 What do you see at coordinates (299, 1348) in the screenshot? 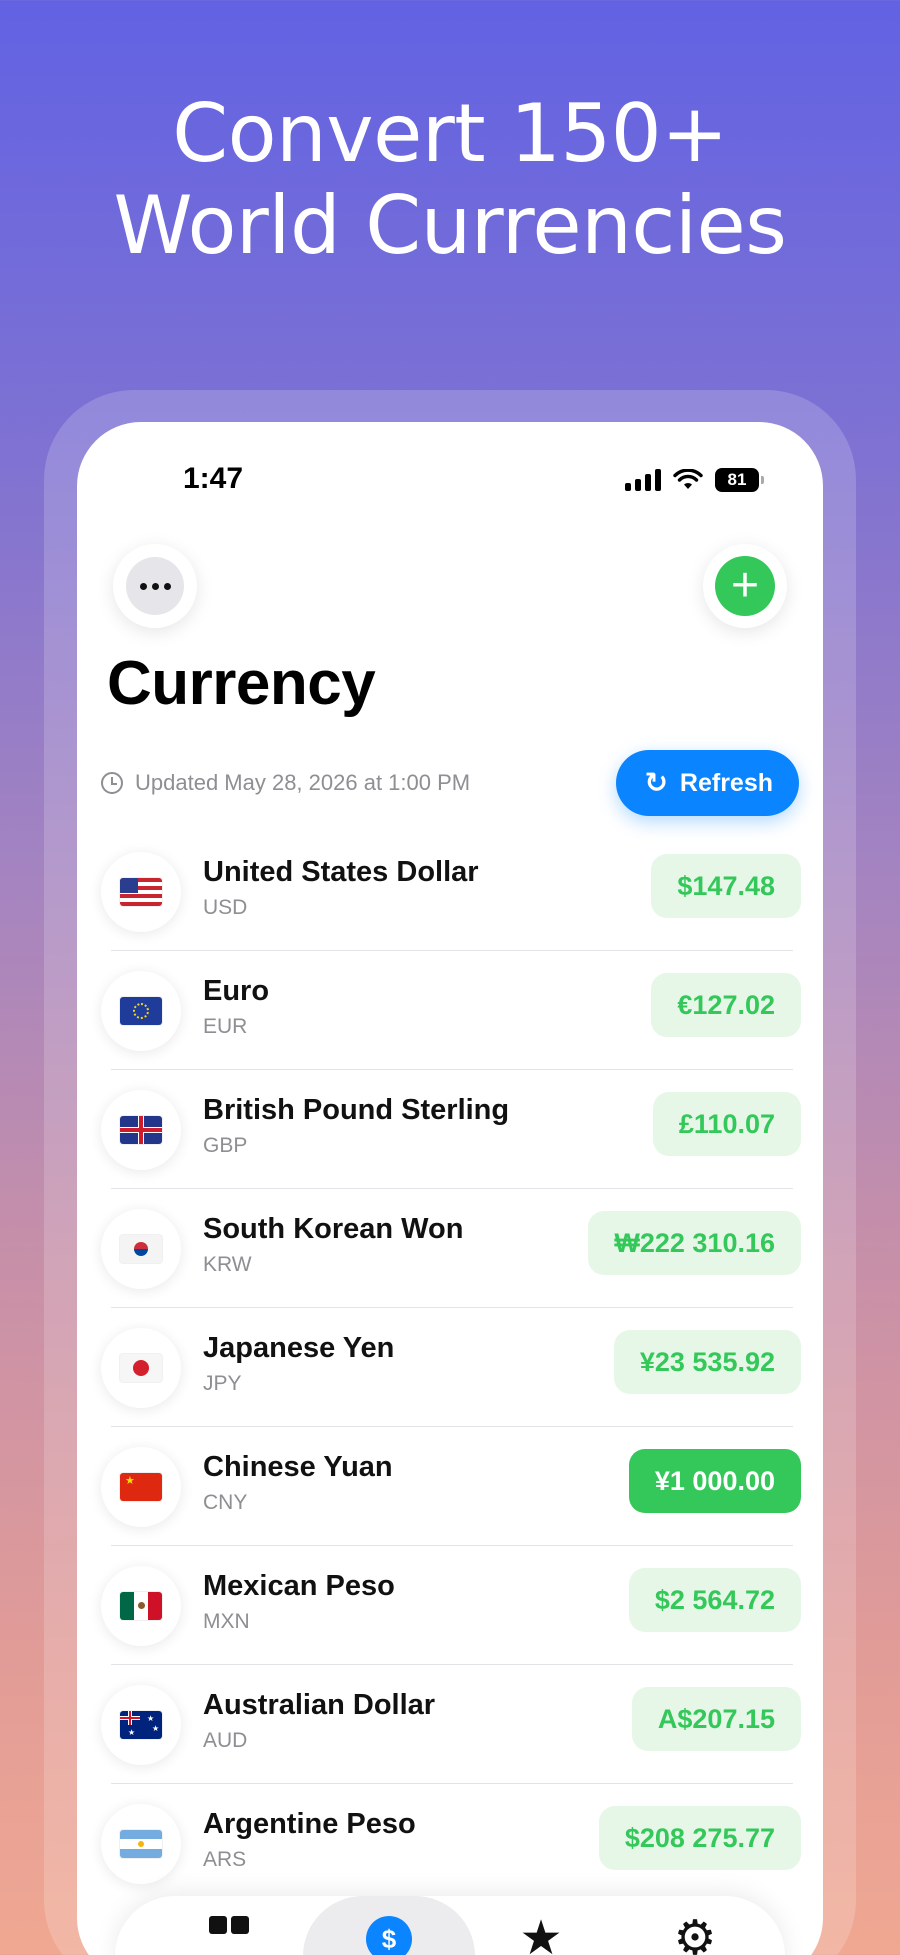
I see `currency-name: Japanese Yen` at bounding box center [299, 1348].